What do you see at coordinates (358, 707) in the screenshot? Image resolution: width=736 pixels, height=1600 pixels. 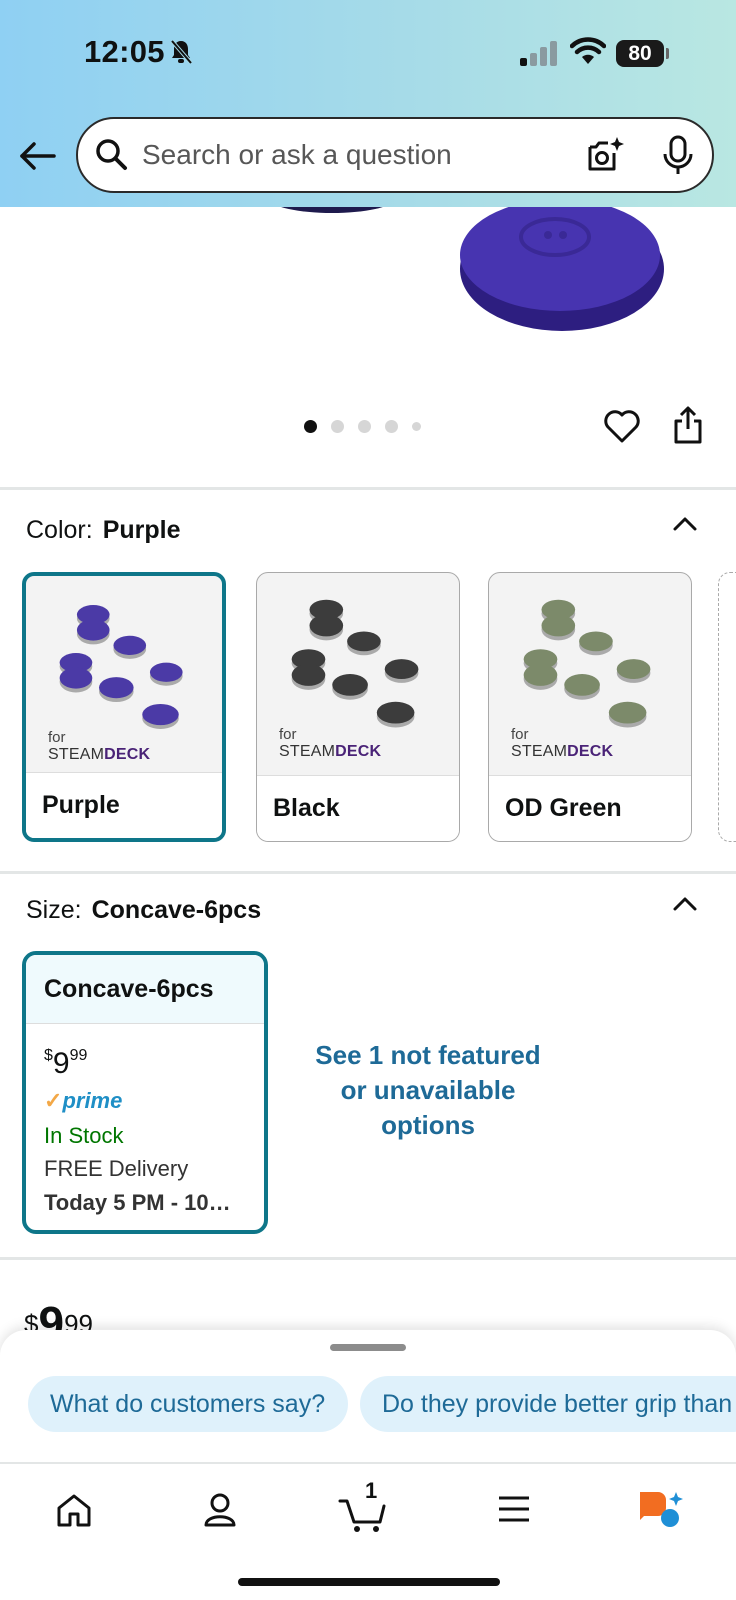 I see `color-option-black: for STEAMDECK Black` at bounding box center [358, 707].